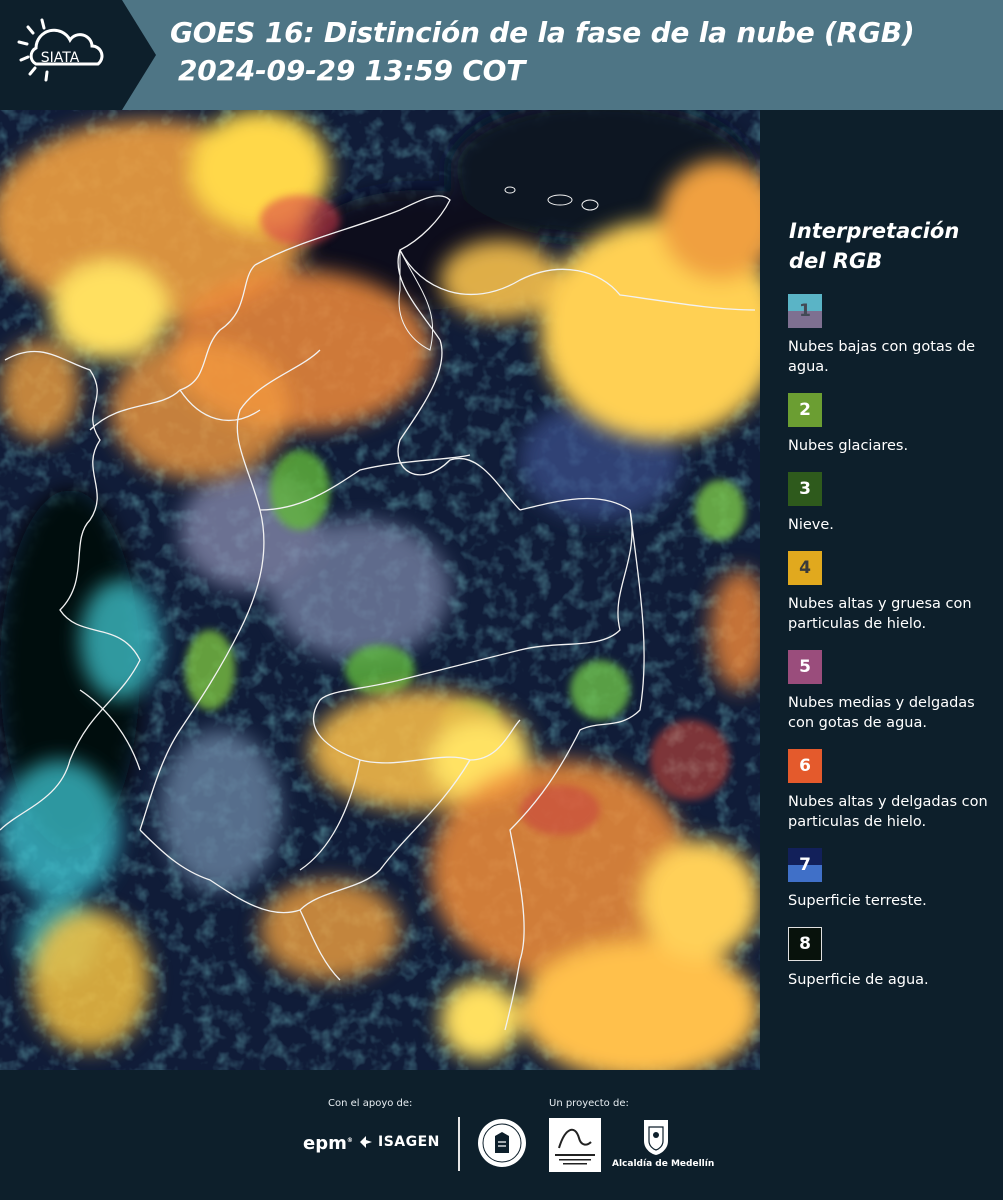 This screenshot has height=1200, width=1003. Describe the element at coordinates (874, 231) in the screenshot. I see `legend-title-line-1: Interpretación` at that location.